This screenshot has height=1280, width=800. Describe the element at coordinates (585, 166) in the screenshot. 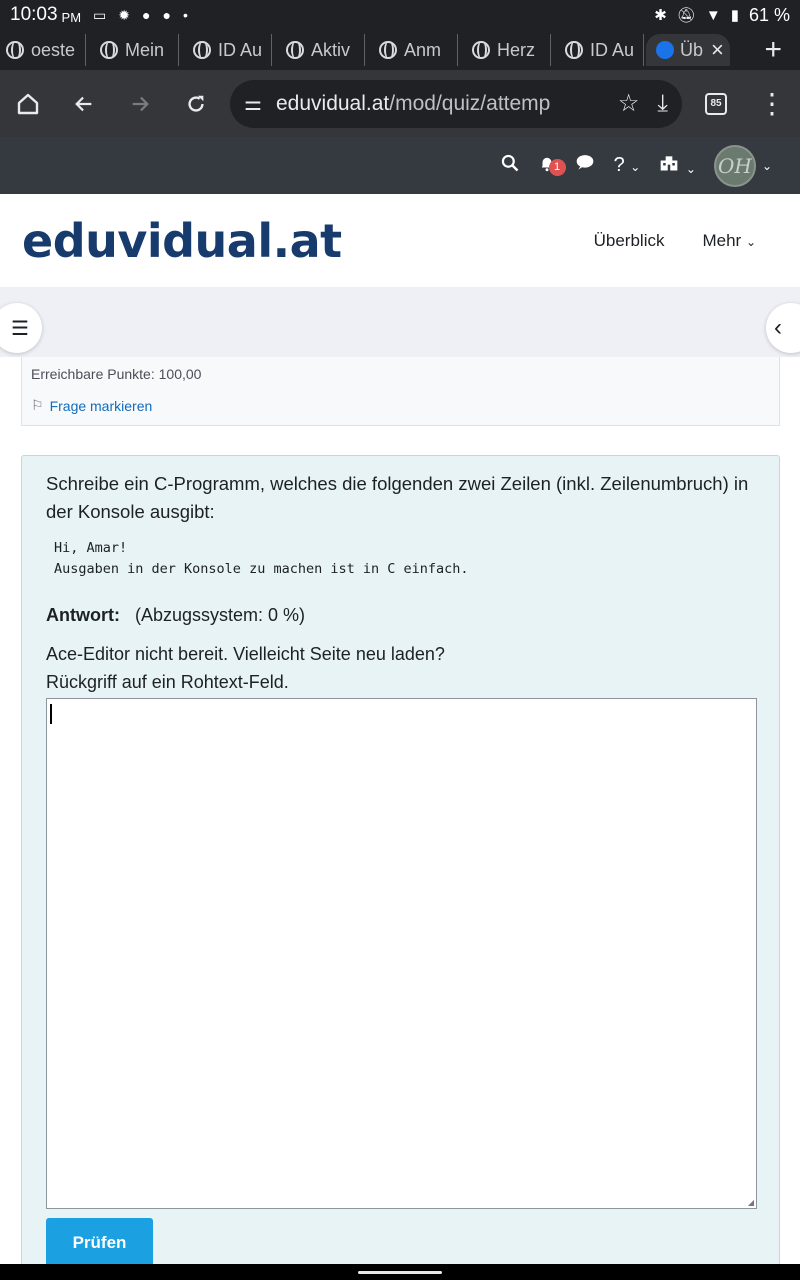

I see `messages-icon` at that location.